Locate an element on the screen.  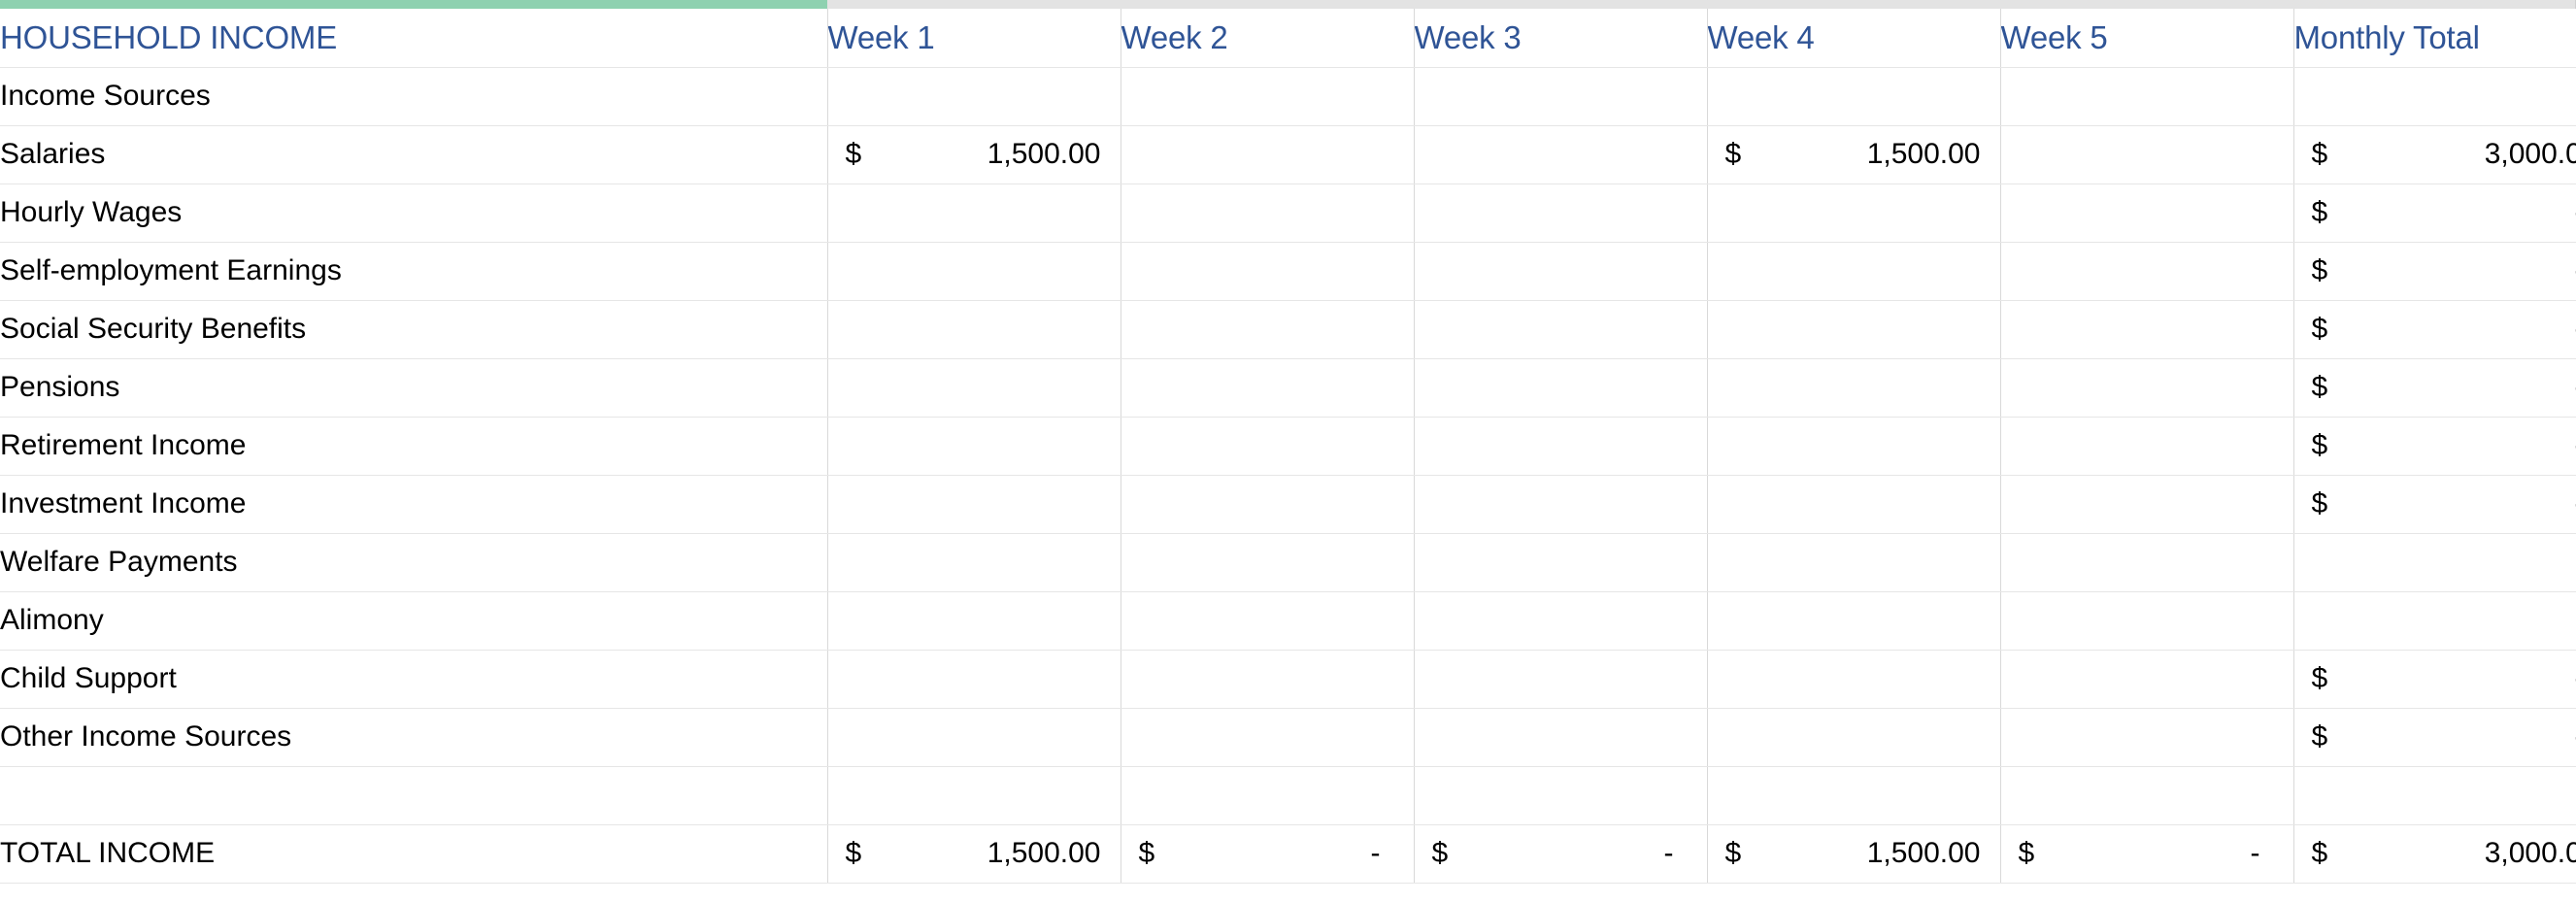
cell-r0-week-1: $1,500.00 is located at coordinates (974, 154).